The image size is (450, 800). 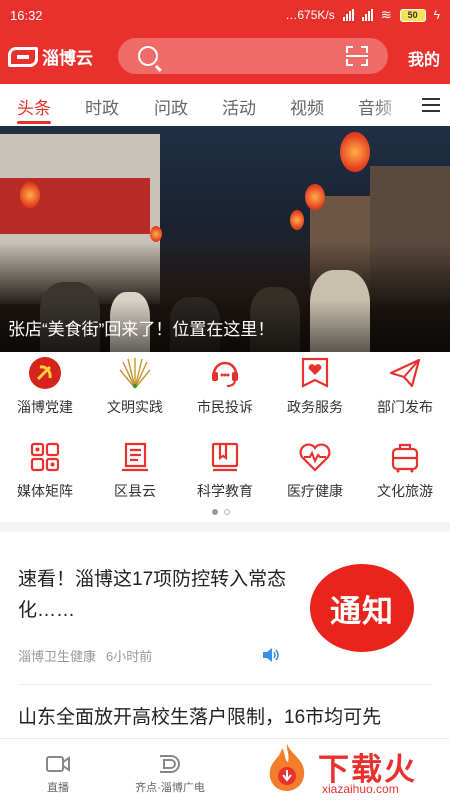 I want to click on book-stack-icon, so click(x=135, y=457).